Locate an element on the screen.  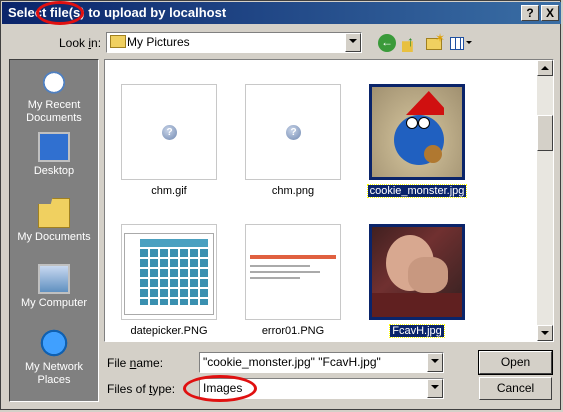
look-in-value: My Pictures is located at coordinates (158, 42).